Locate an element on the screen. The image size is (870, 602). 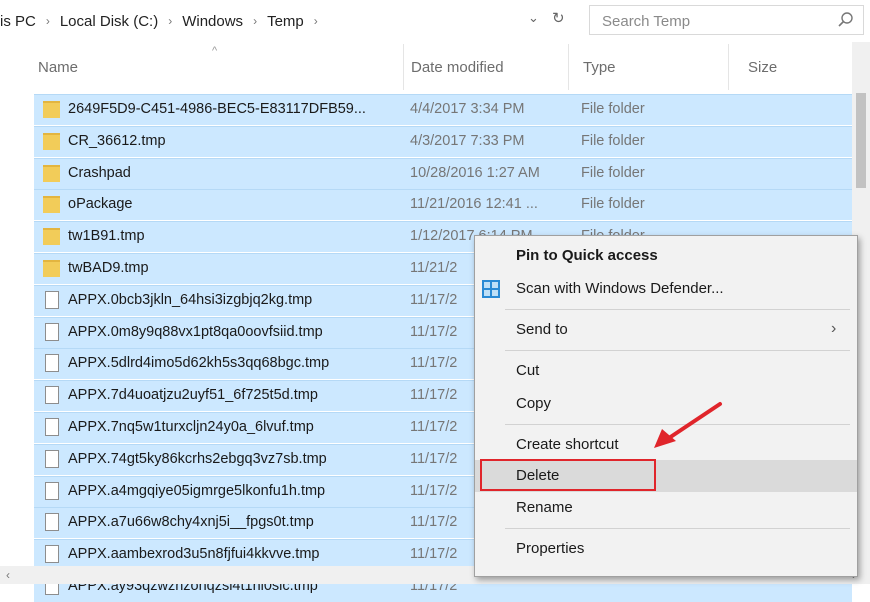
file-row: oPackage 11/21/2016 12:41 ... File folder is located at coordinates (443, 205).